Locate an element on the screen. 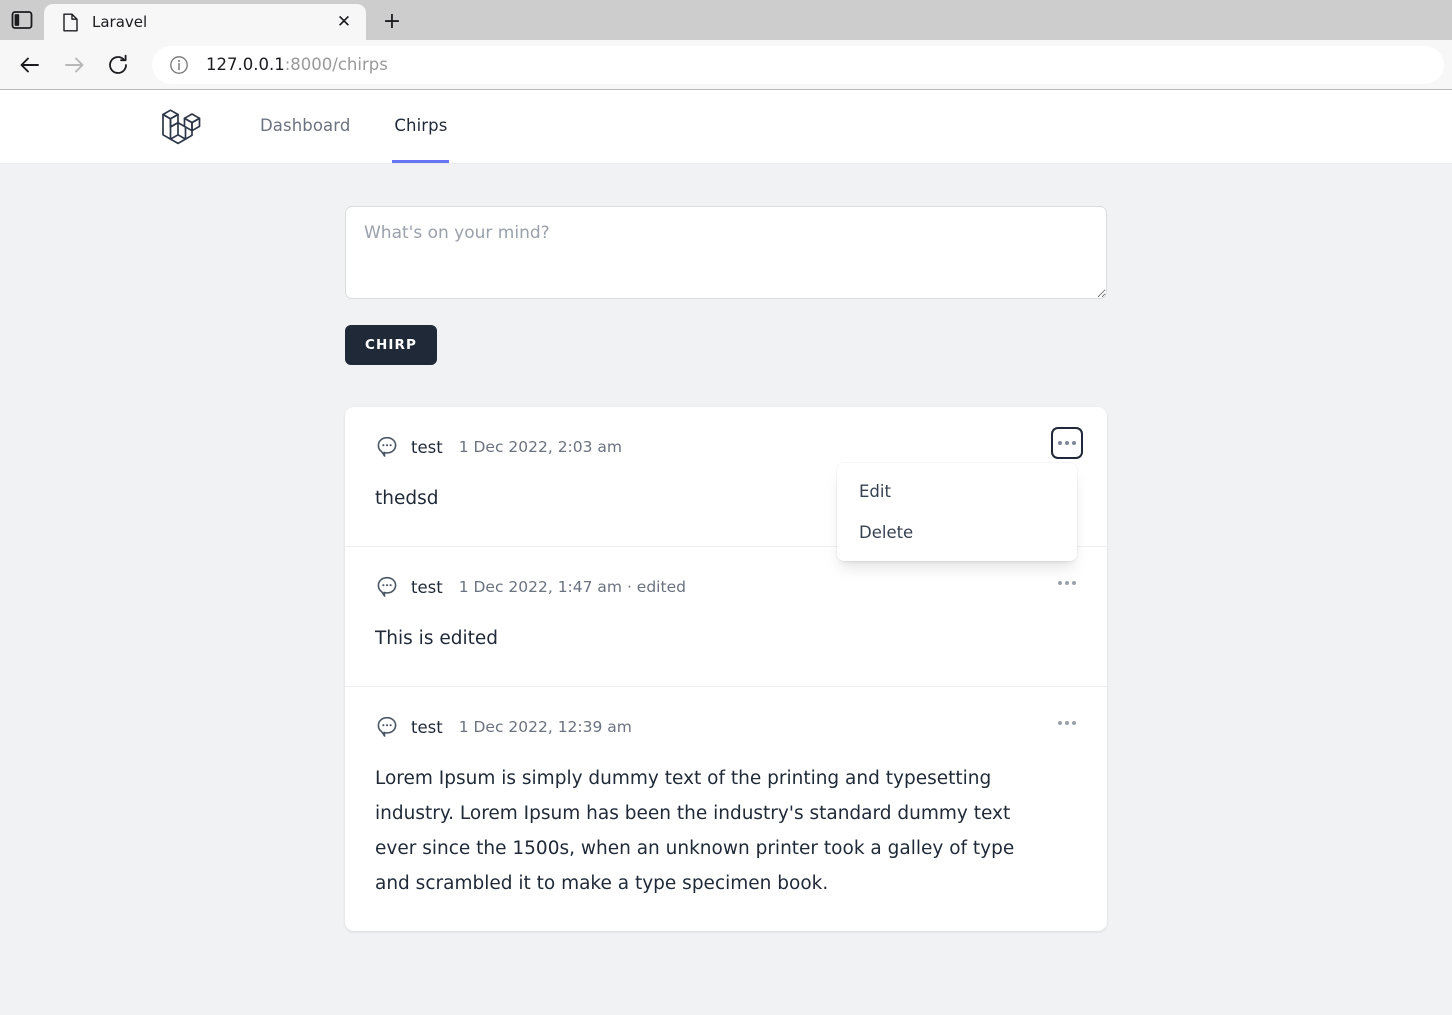 This screenshot has height=1015, width=1452. dropdown-item-edit: Edit is located at coordinates (957, 491).